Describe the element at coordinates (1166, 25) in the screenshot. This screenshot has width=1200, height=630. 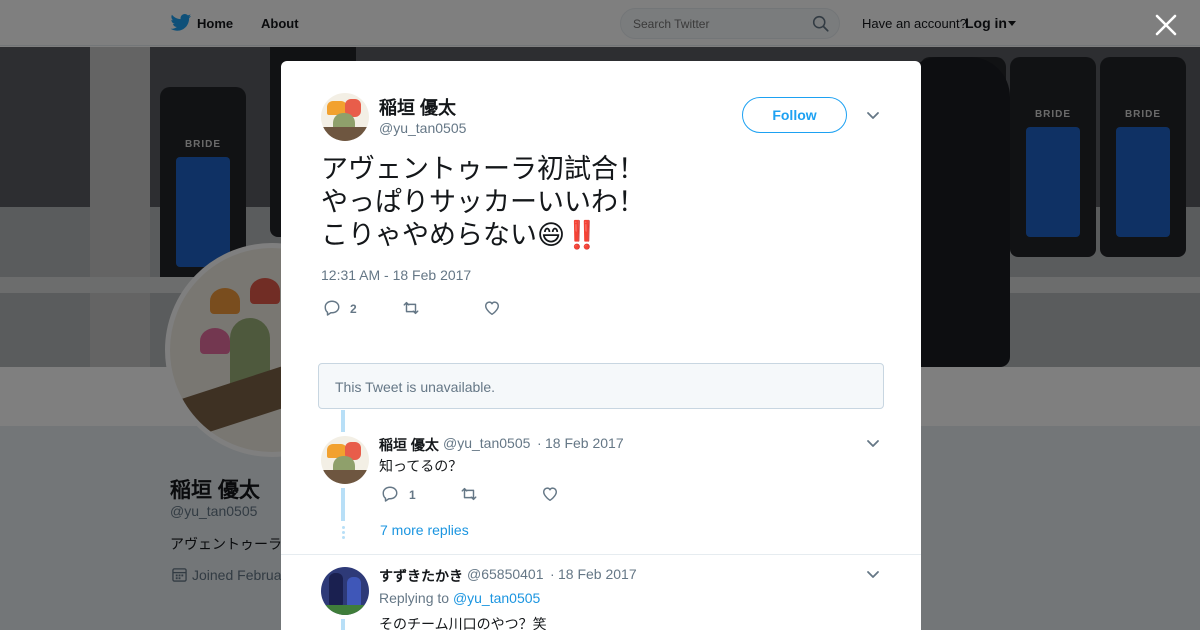
I see `close-icon` at that location.